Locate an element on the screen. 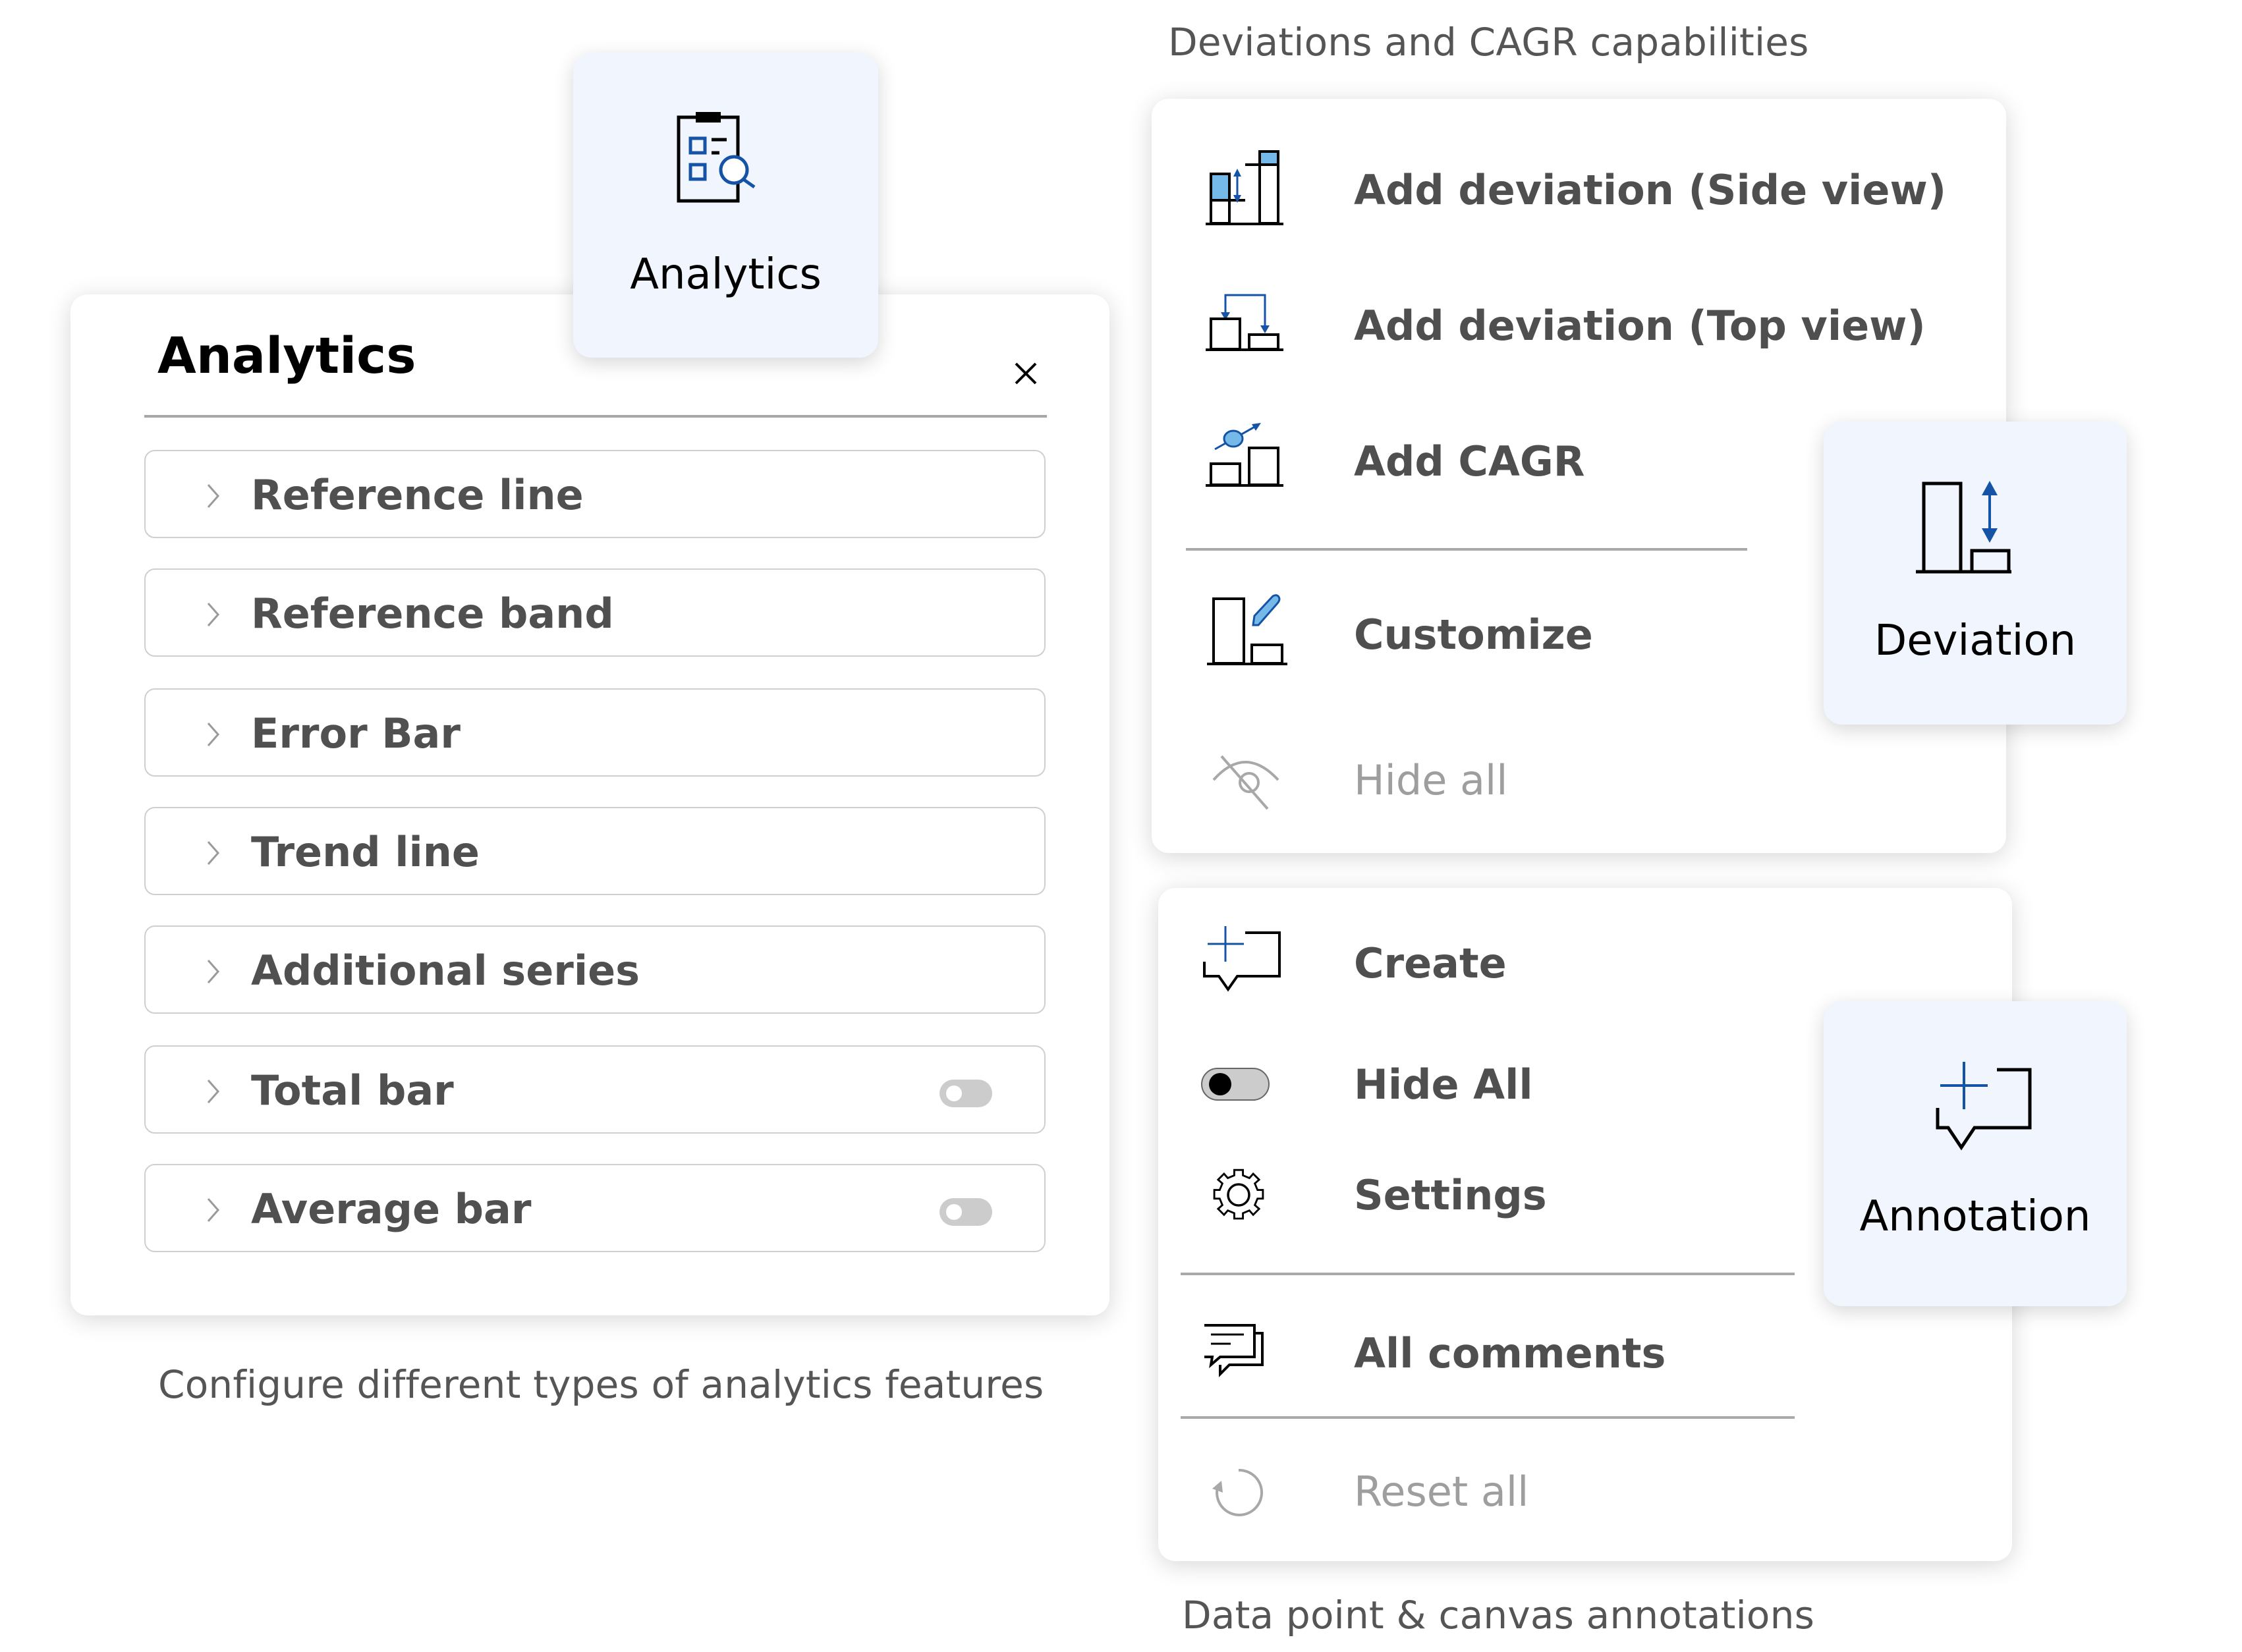 This screenshot has height=1652, width=2242. deviation-card: Deviation is located at coordinates (1975, 573).